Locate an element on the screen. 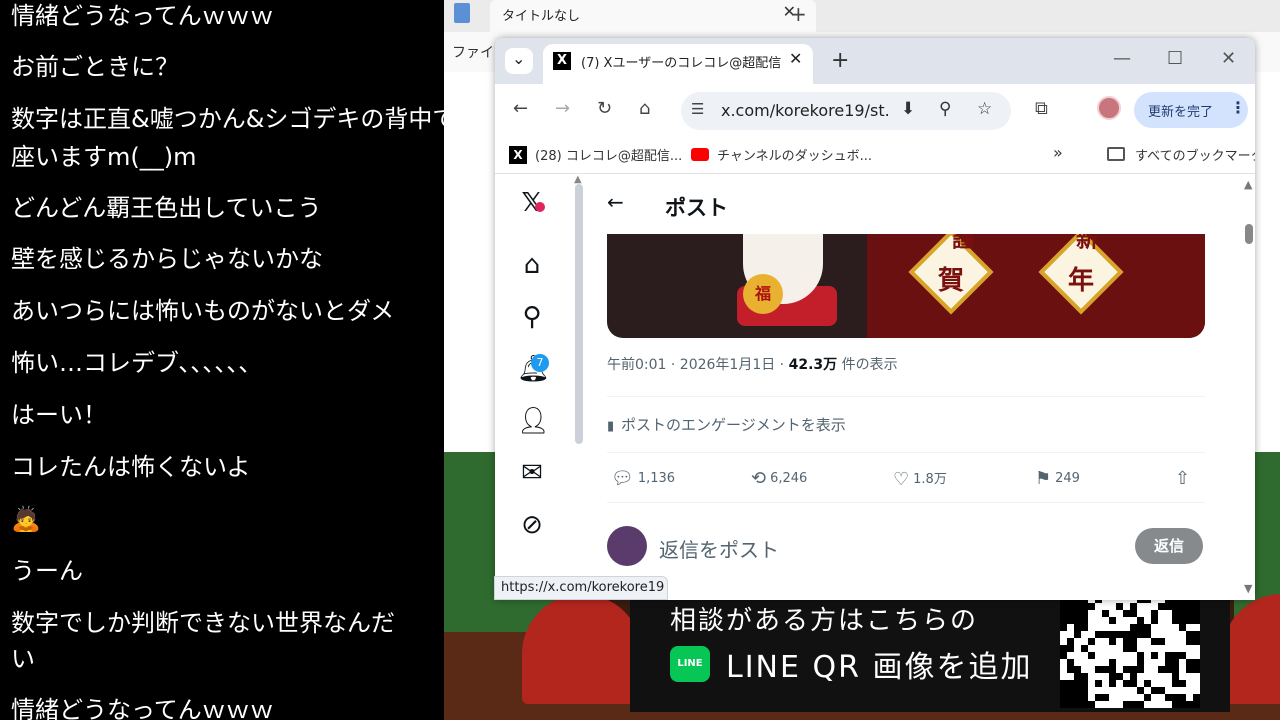  forward-icon: → is located at coordinates (562, 108).